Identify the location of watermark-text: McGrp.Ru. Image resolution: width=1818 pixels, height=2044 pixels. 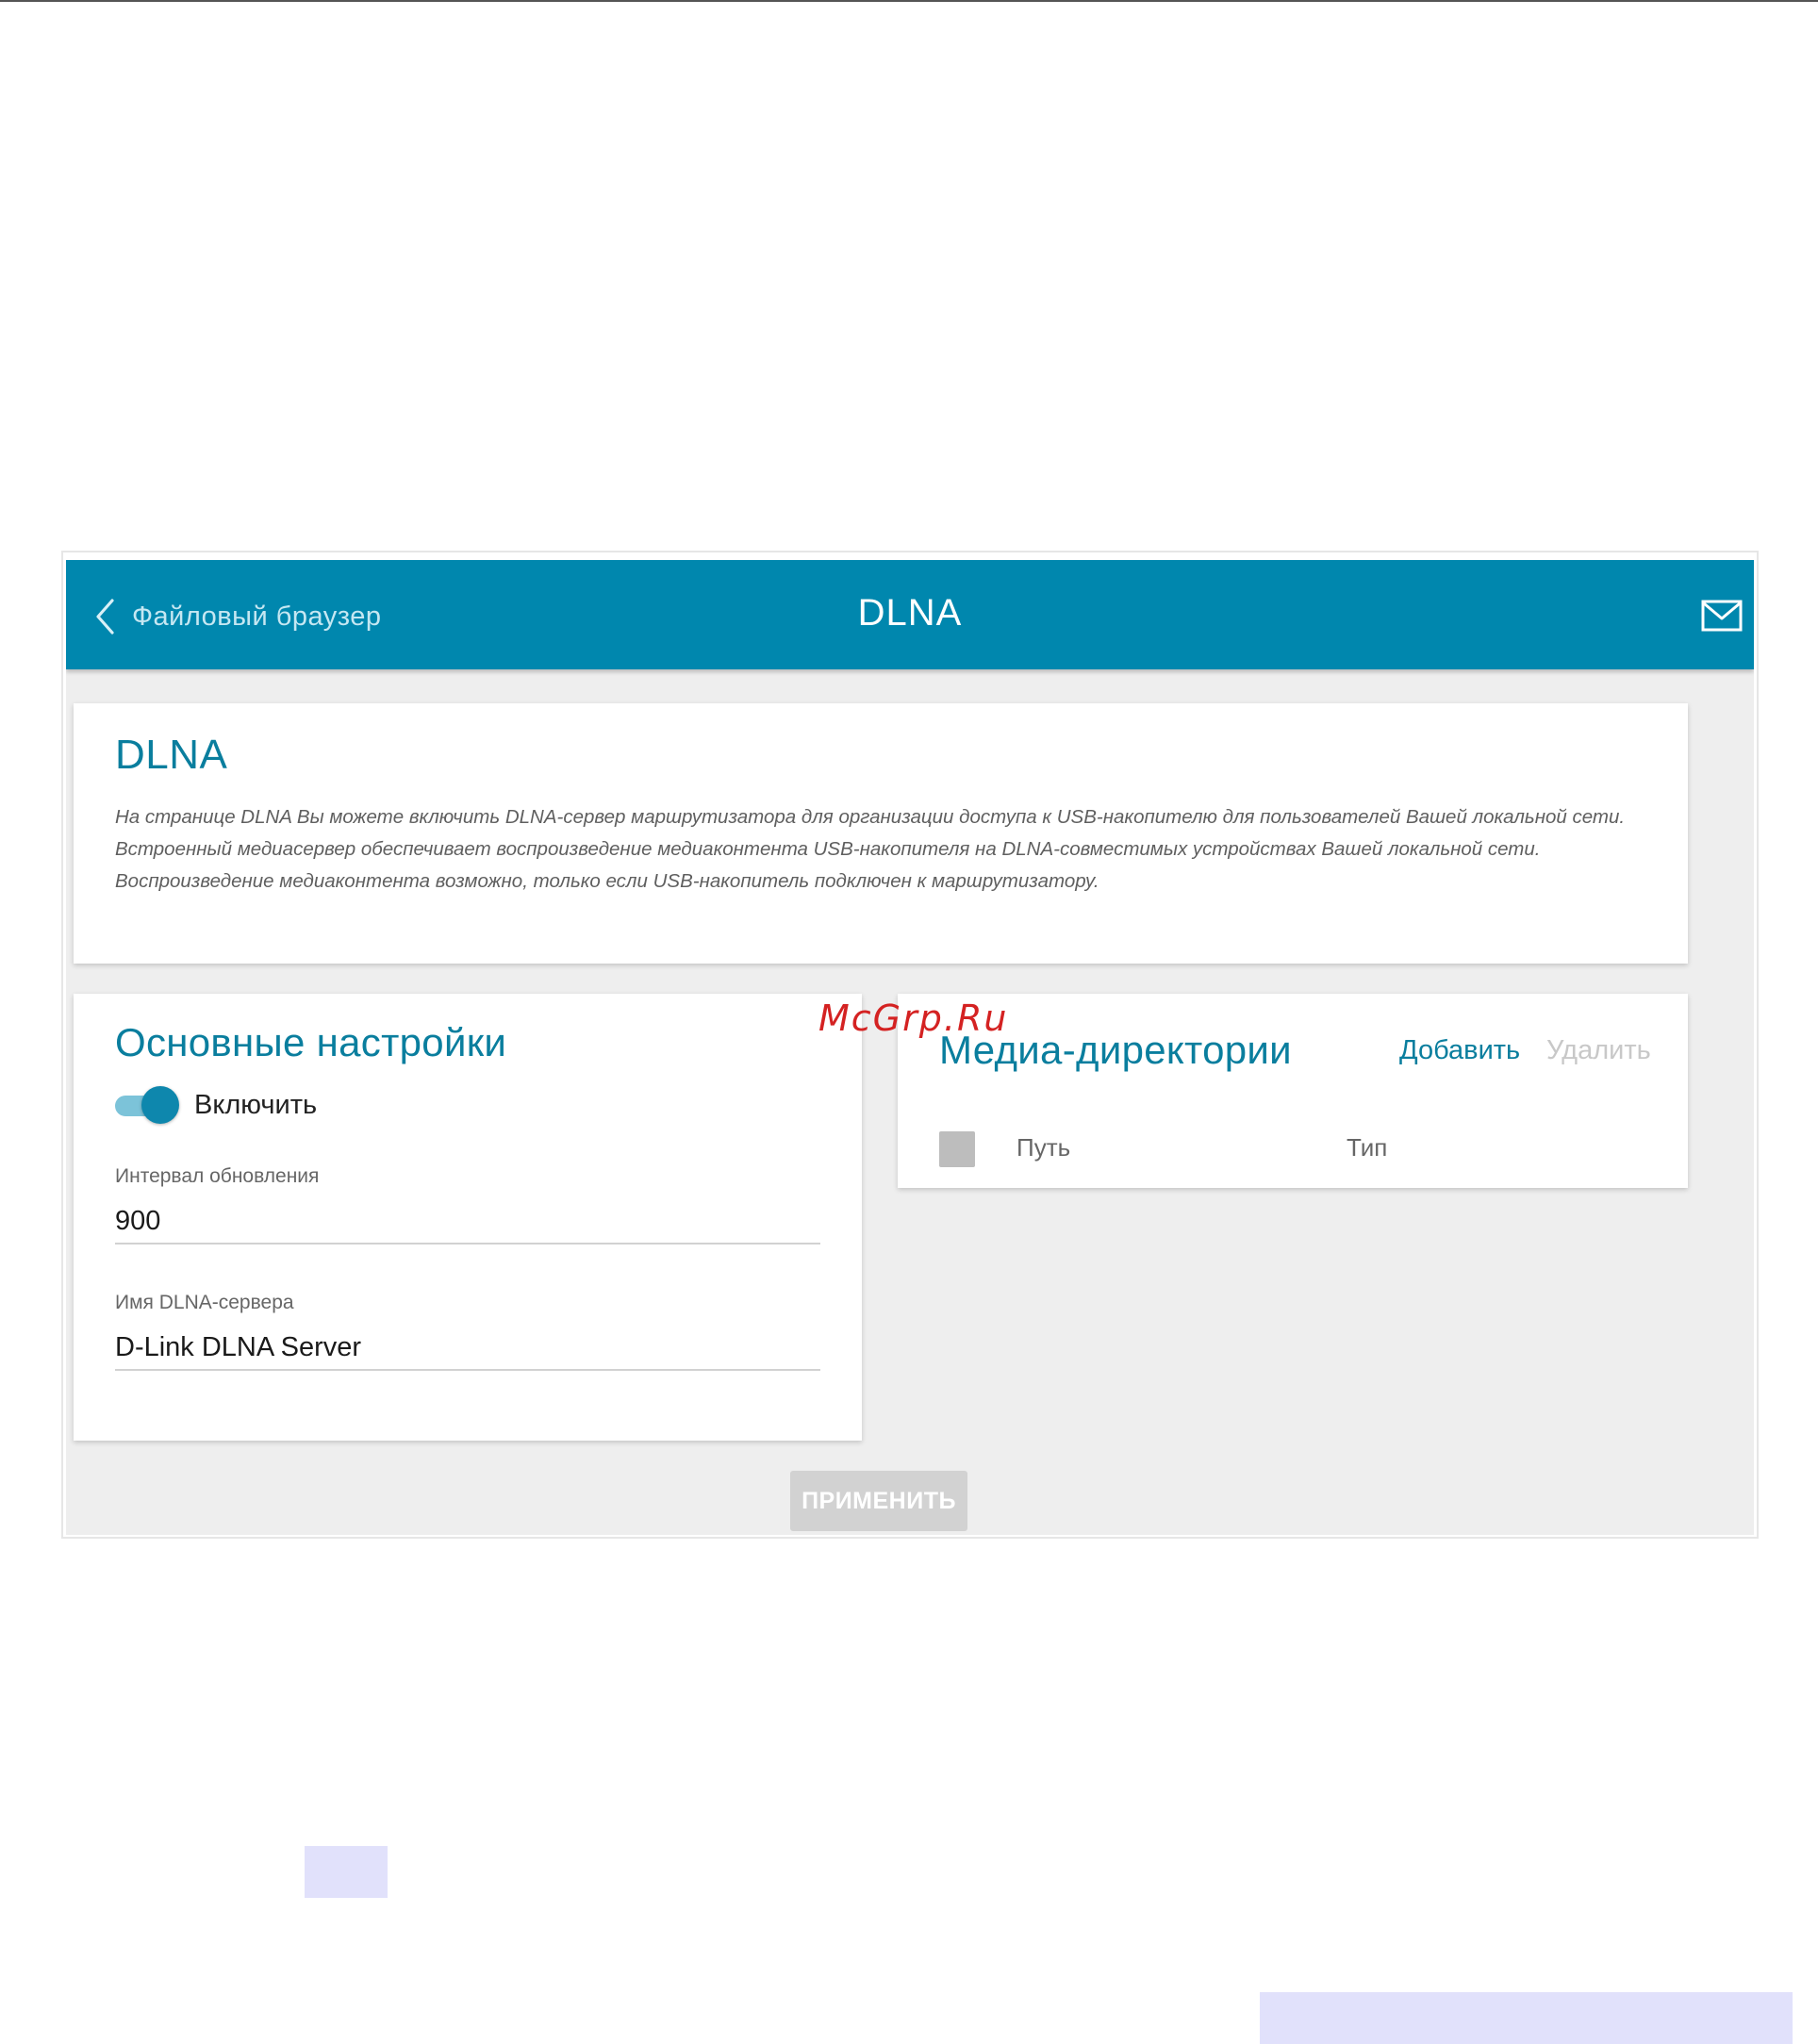
(913, 1018).